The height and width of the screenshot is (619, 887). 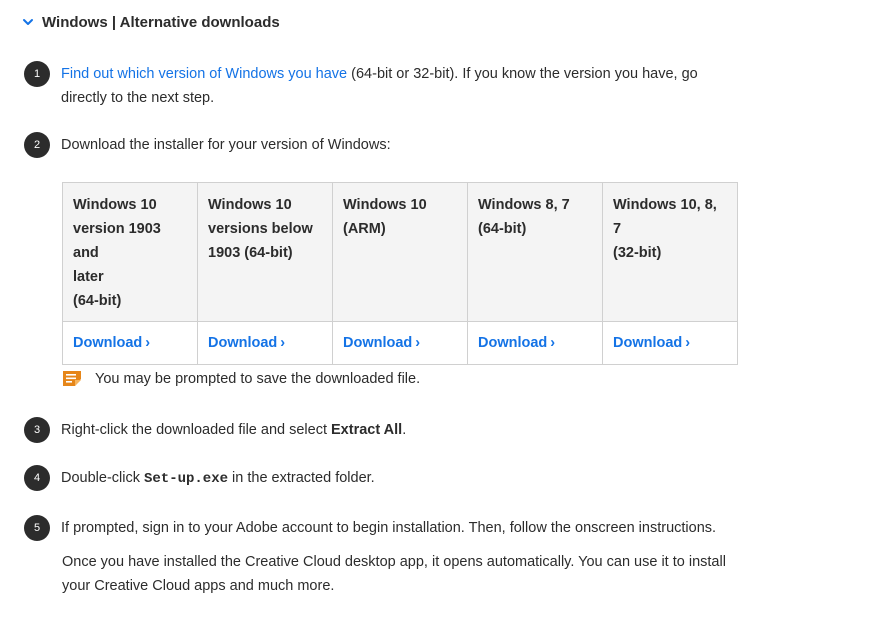 What do you see at coordinates (102, 478) in the screenshot?
I see `step-4-text: Double-click` at bounding box center [102, 478].